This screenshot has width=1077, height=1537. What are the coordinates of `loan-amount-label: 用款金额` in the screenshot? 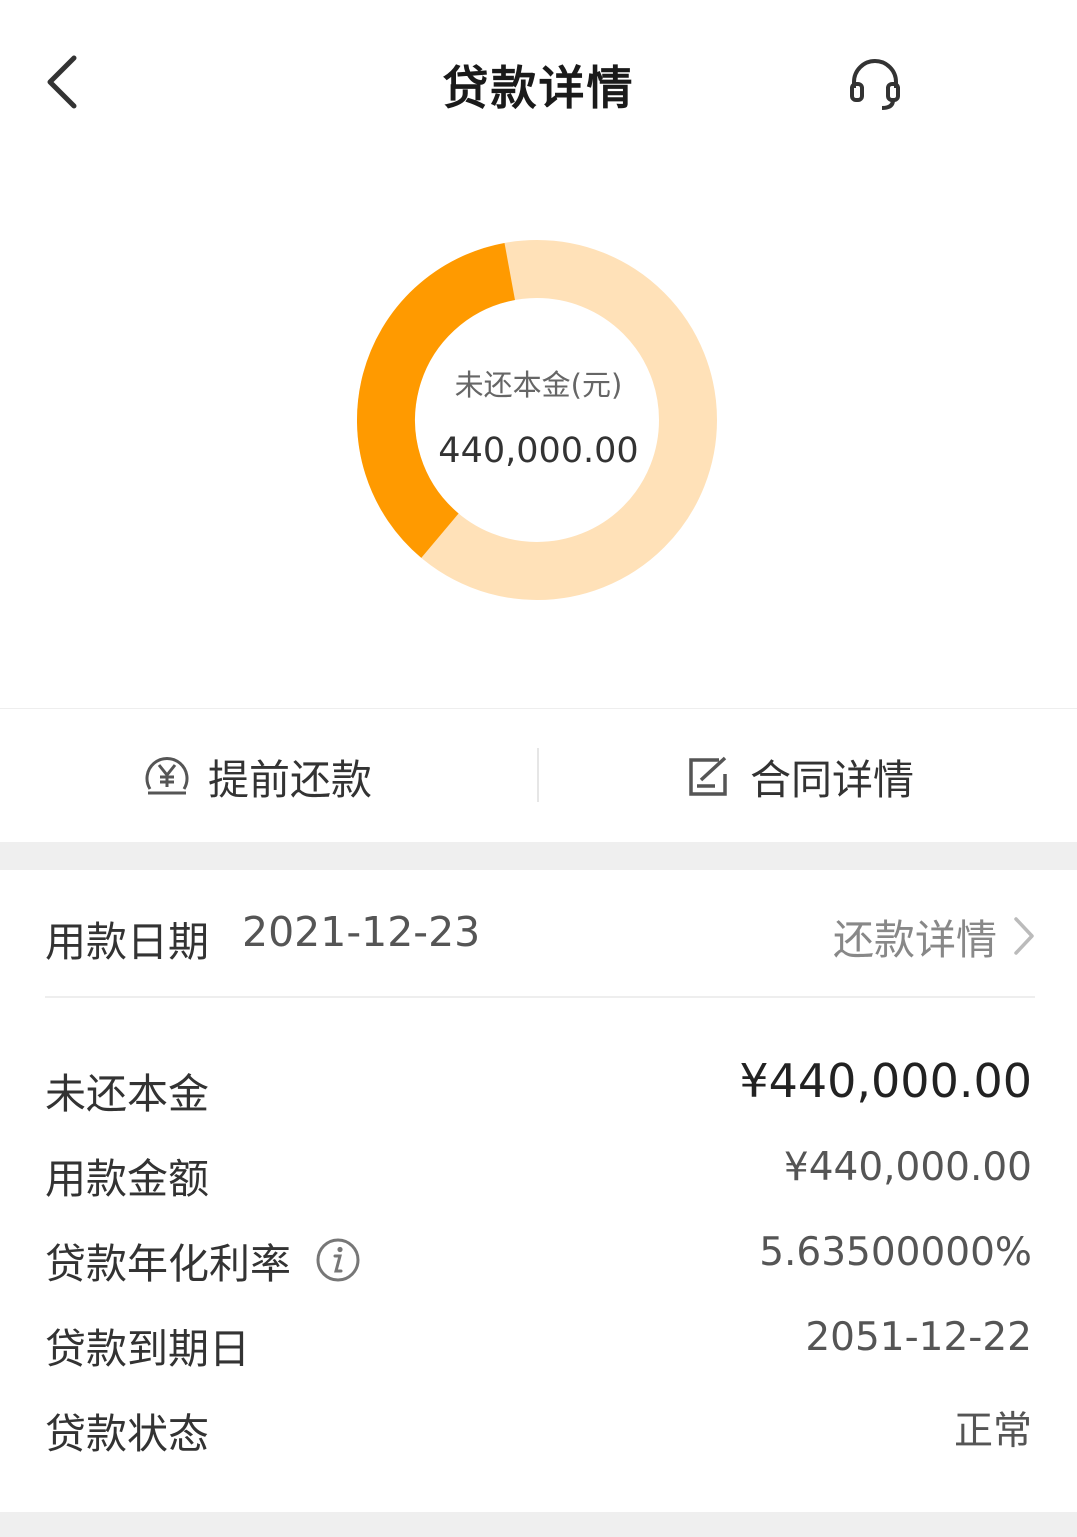 It's located at (127, 1179).